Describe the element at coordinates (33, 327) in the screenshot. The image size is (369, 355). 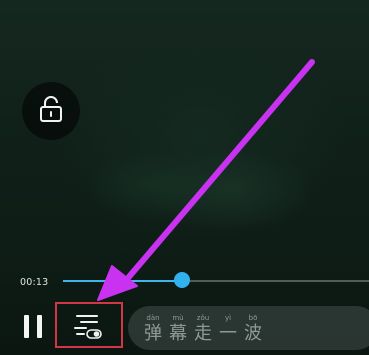
I see `pause-button` at that location.